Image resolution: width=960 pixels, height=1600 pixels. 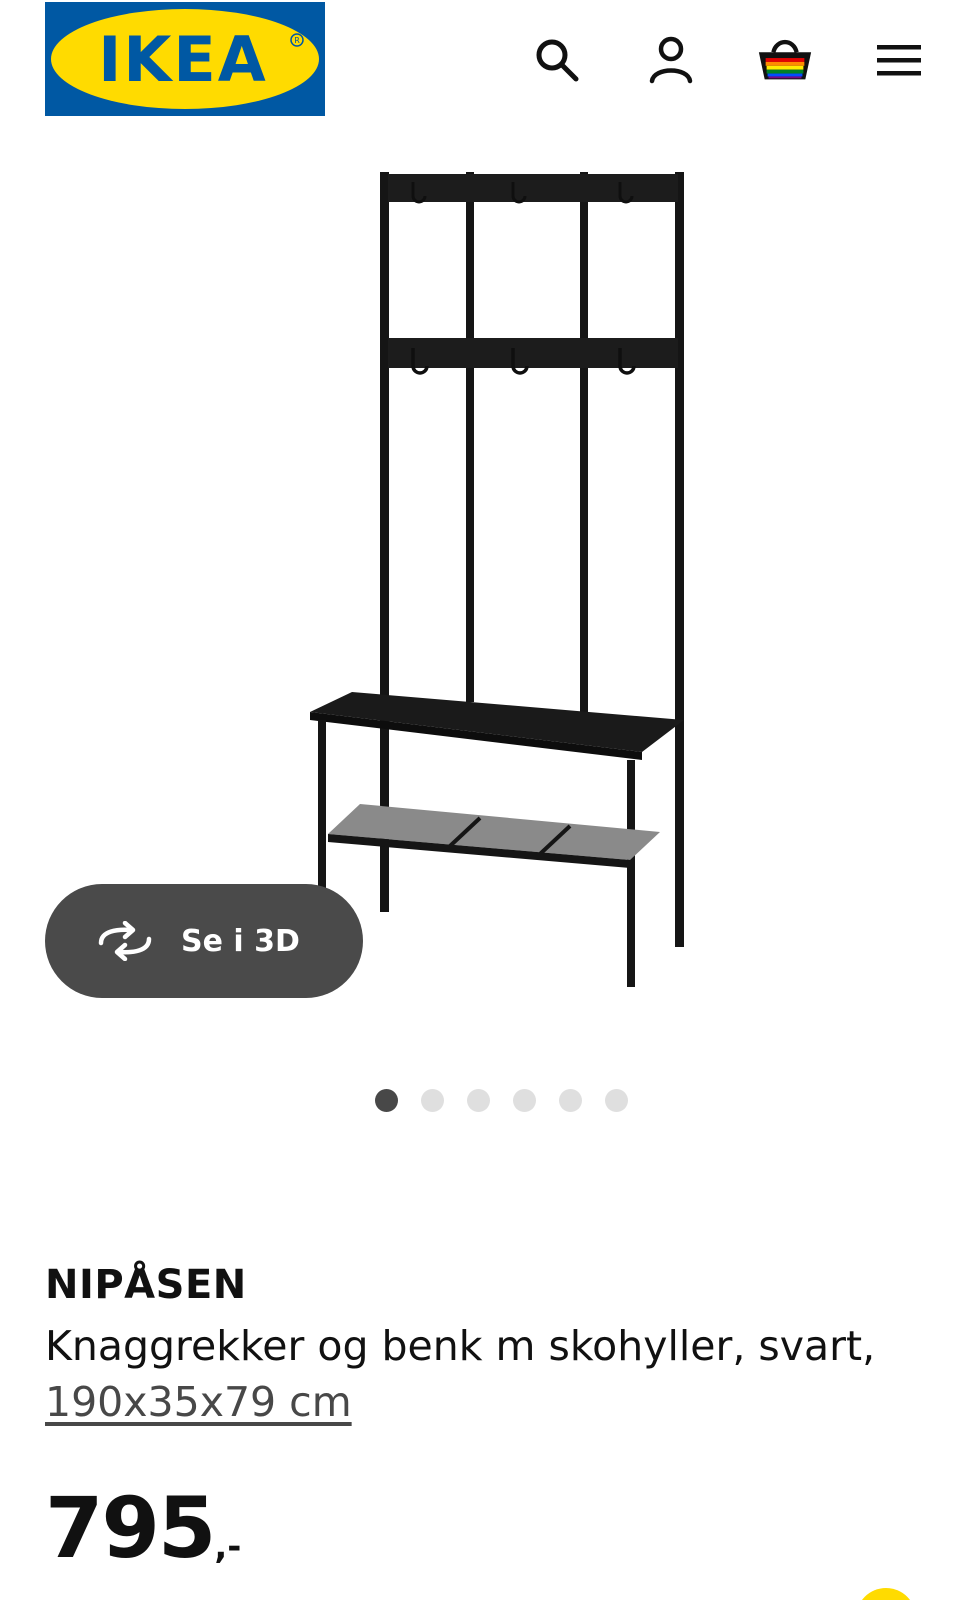 I want to click on search-button, so click(x=557, y=60).